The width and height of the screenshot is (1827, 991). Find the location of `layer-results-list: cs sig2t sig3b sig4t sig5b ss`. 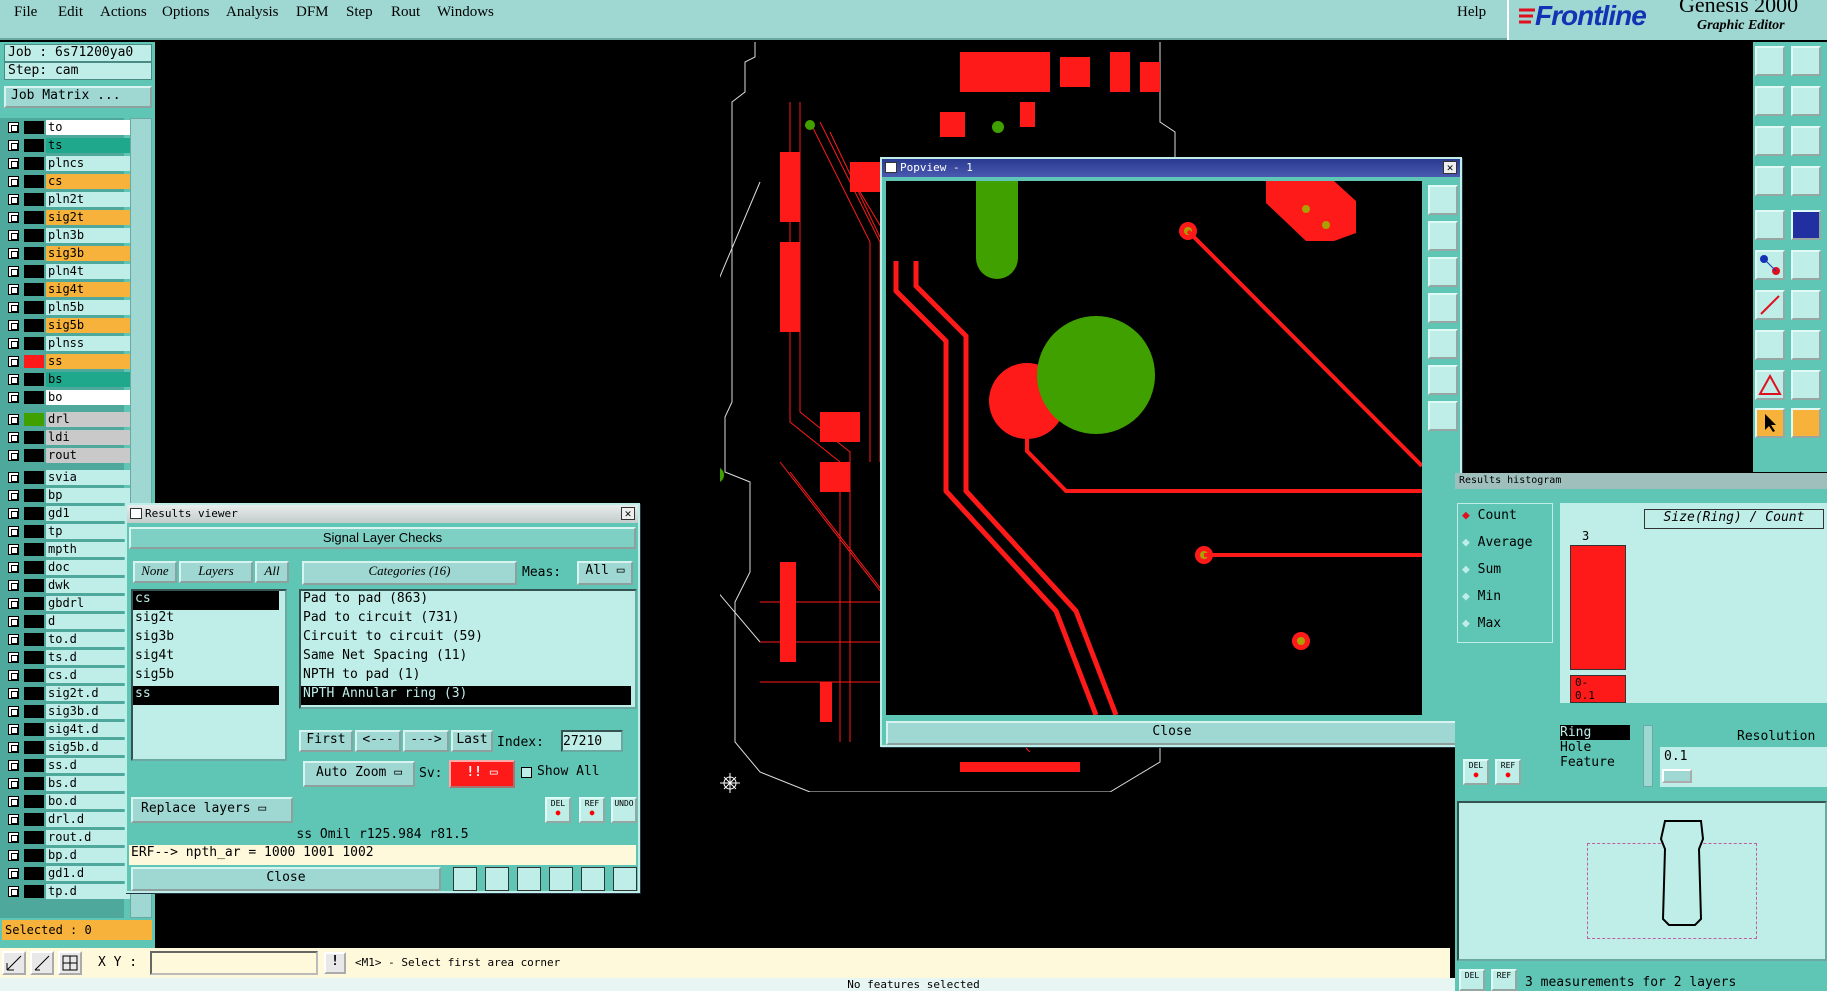

layer-results-list: cs sig2t sig3b sig4t sig5b ss is located at coordinates (209, 675).